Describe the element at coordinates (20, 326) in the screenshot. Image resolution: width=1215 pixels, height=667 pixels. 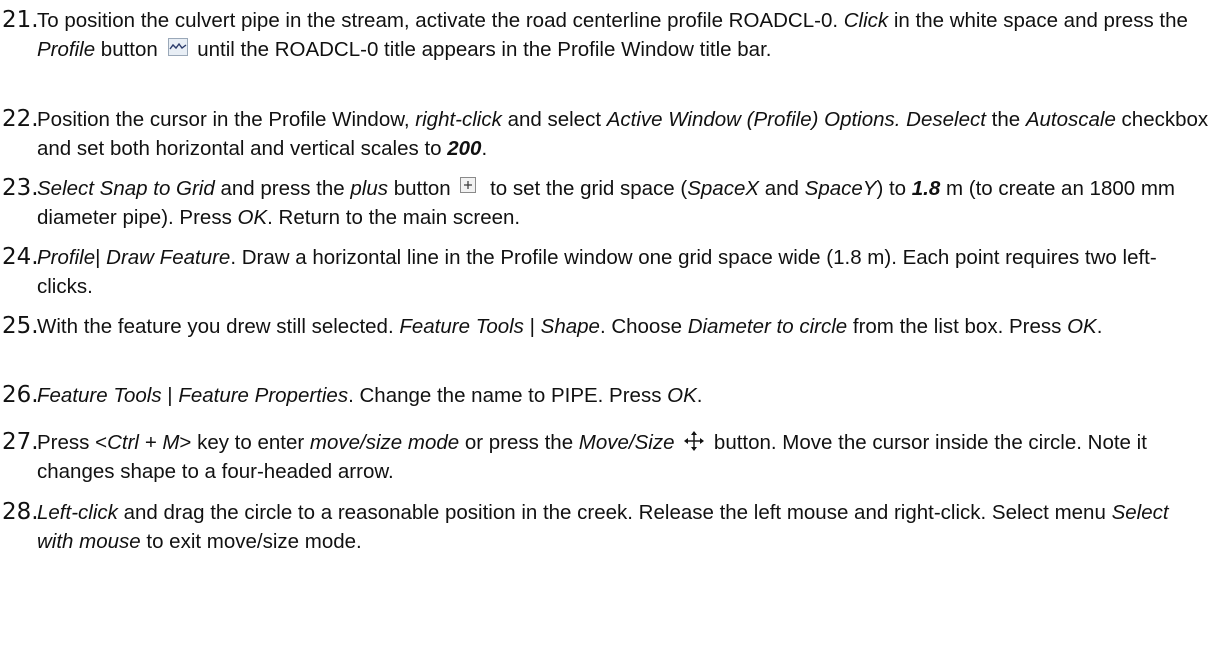
I see `step-number: 25.` at that location.